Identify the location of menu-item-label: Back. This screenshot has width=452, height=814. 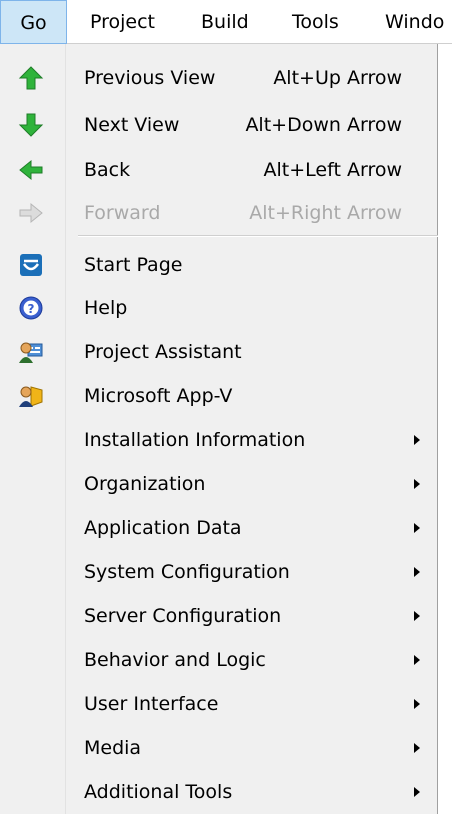
(107, 170).